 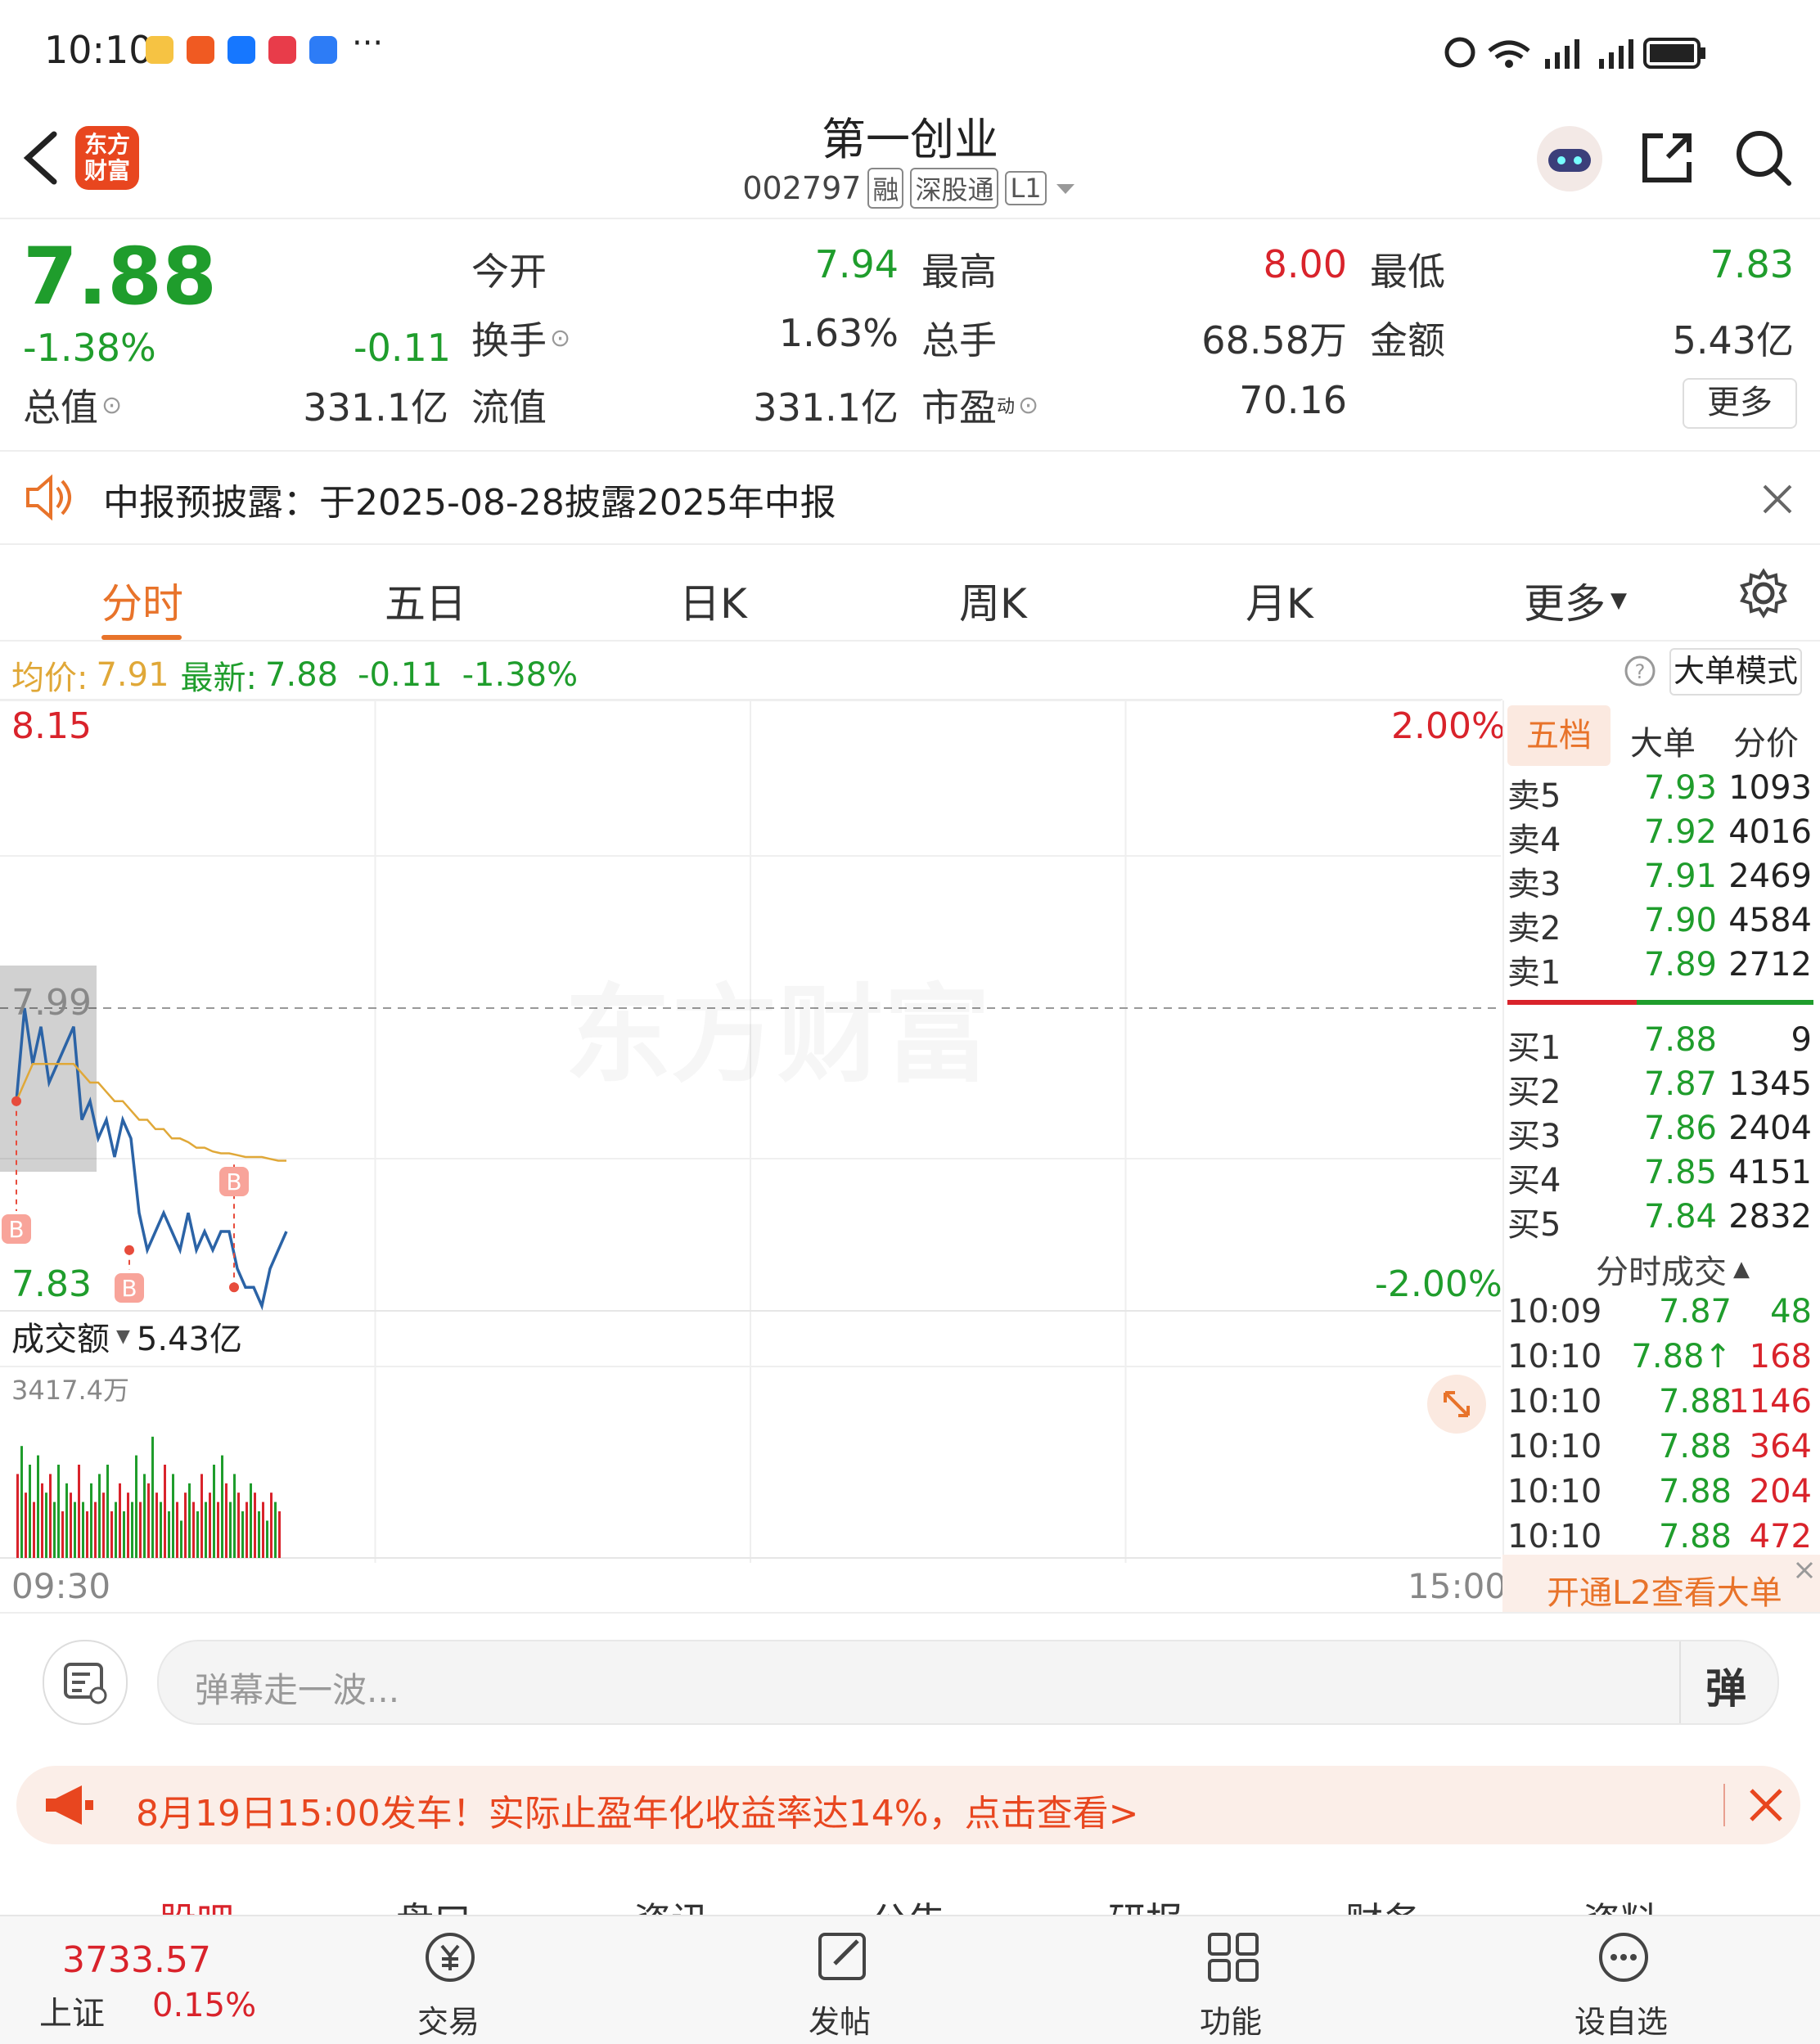 I want to click on pct-min-label: -2.00%, so click(x=1439, y=1284).